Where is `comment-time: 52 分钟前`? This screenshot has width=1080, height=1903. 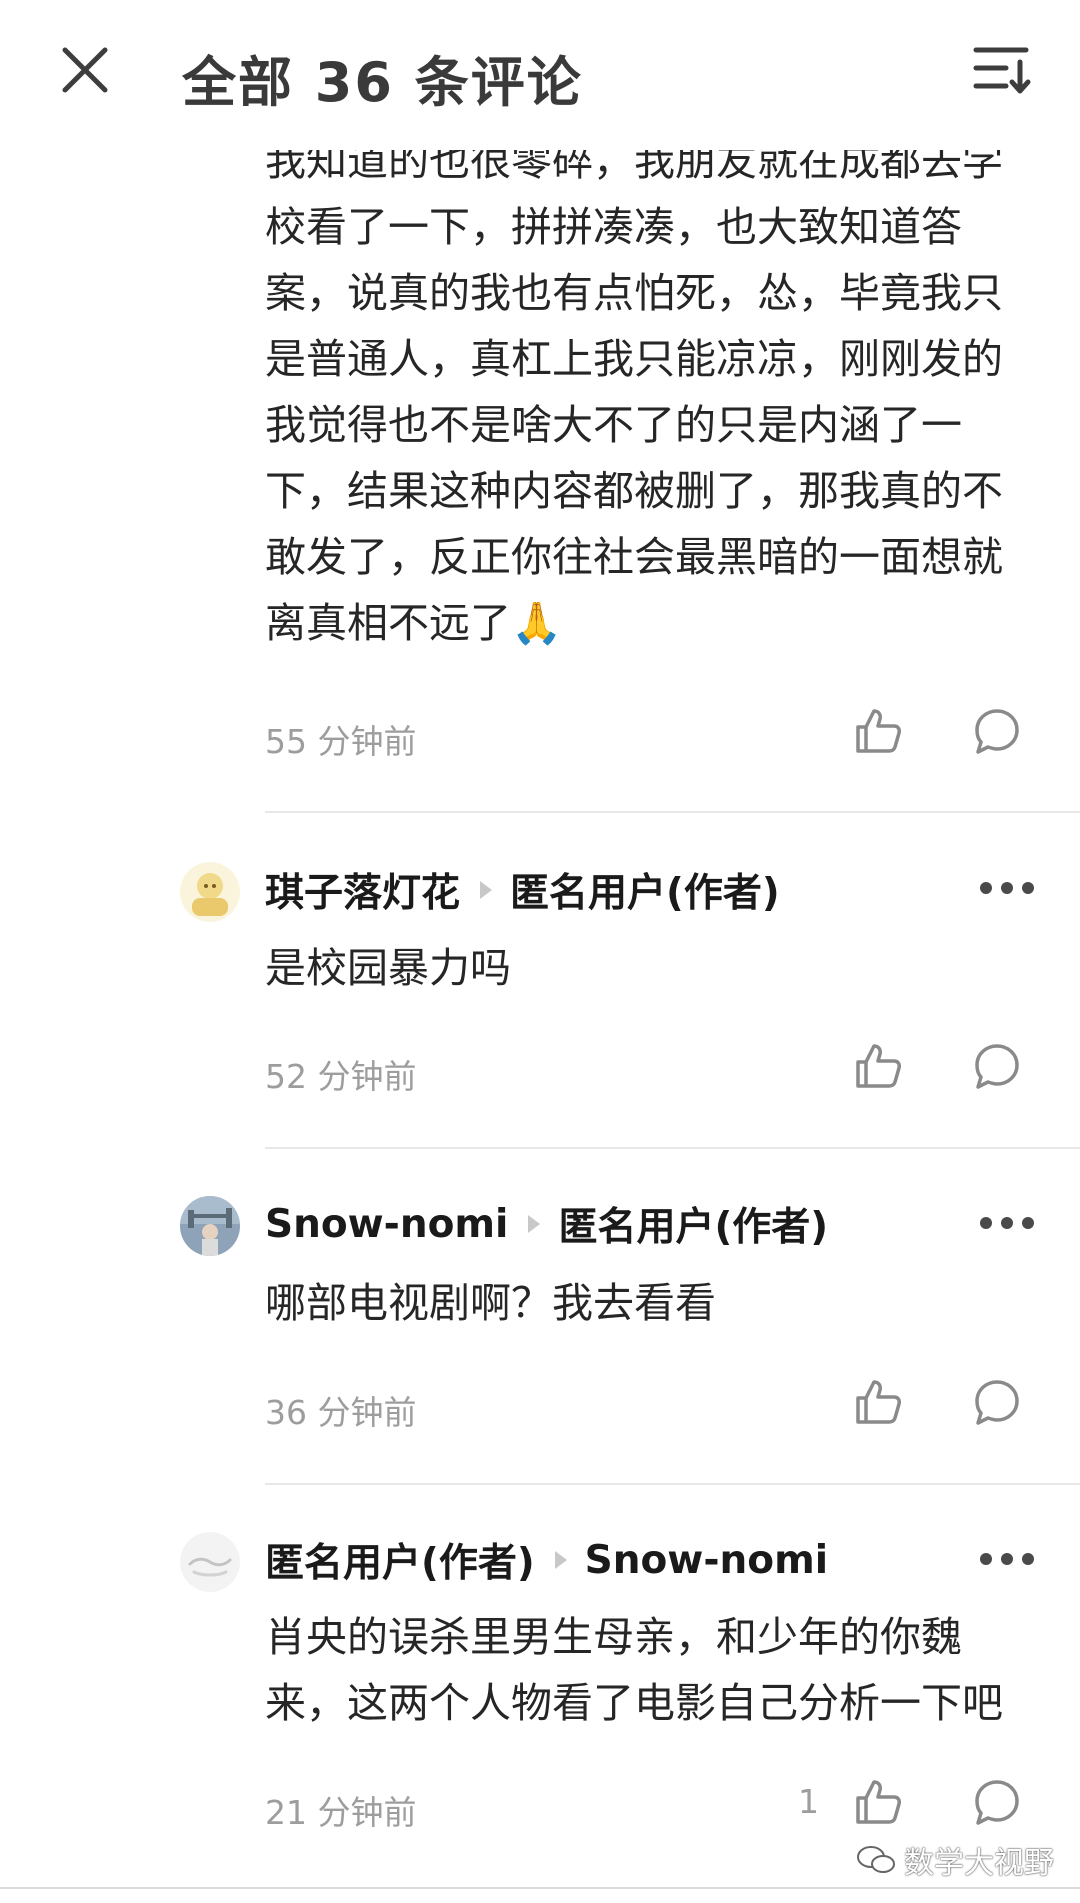
comment-time: 52 分钟前 is located at coordinates (341, 1076).